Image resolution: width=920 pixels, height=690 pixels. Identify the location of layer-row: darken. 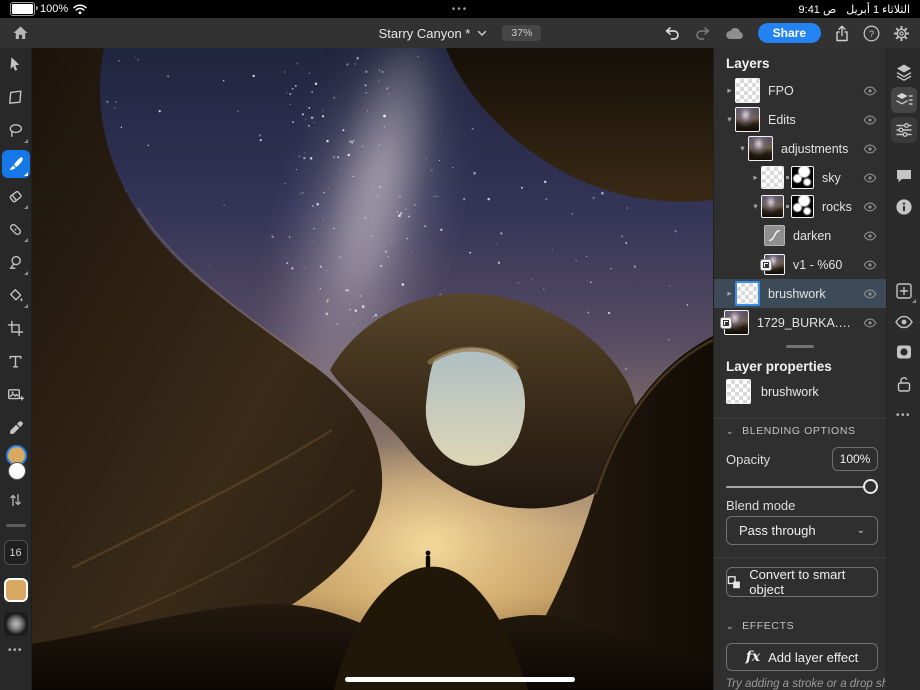
(800, 235).